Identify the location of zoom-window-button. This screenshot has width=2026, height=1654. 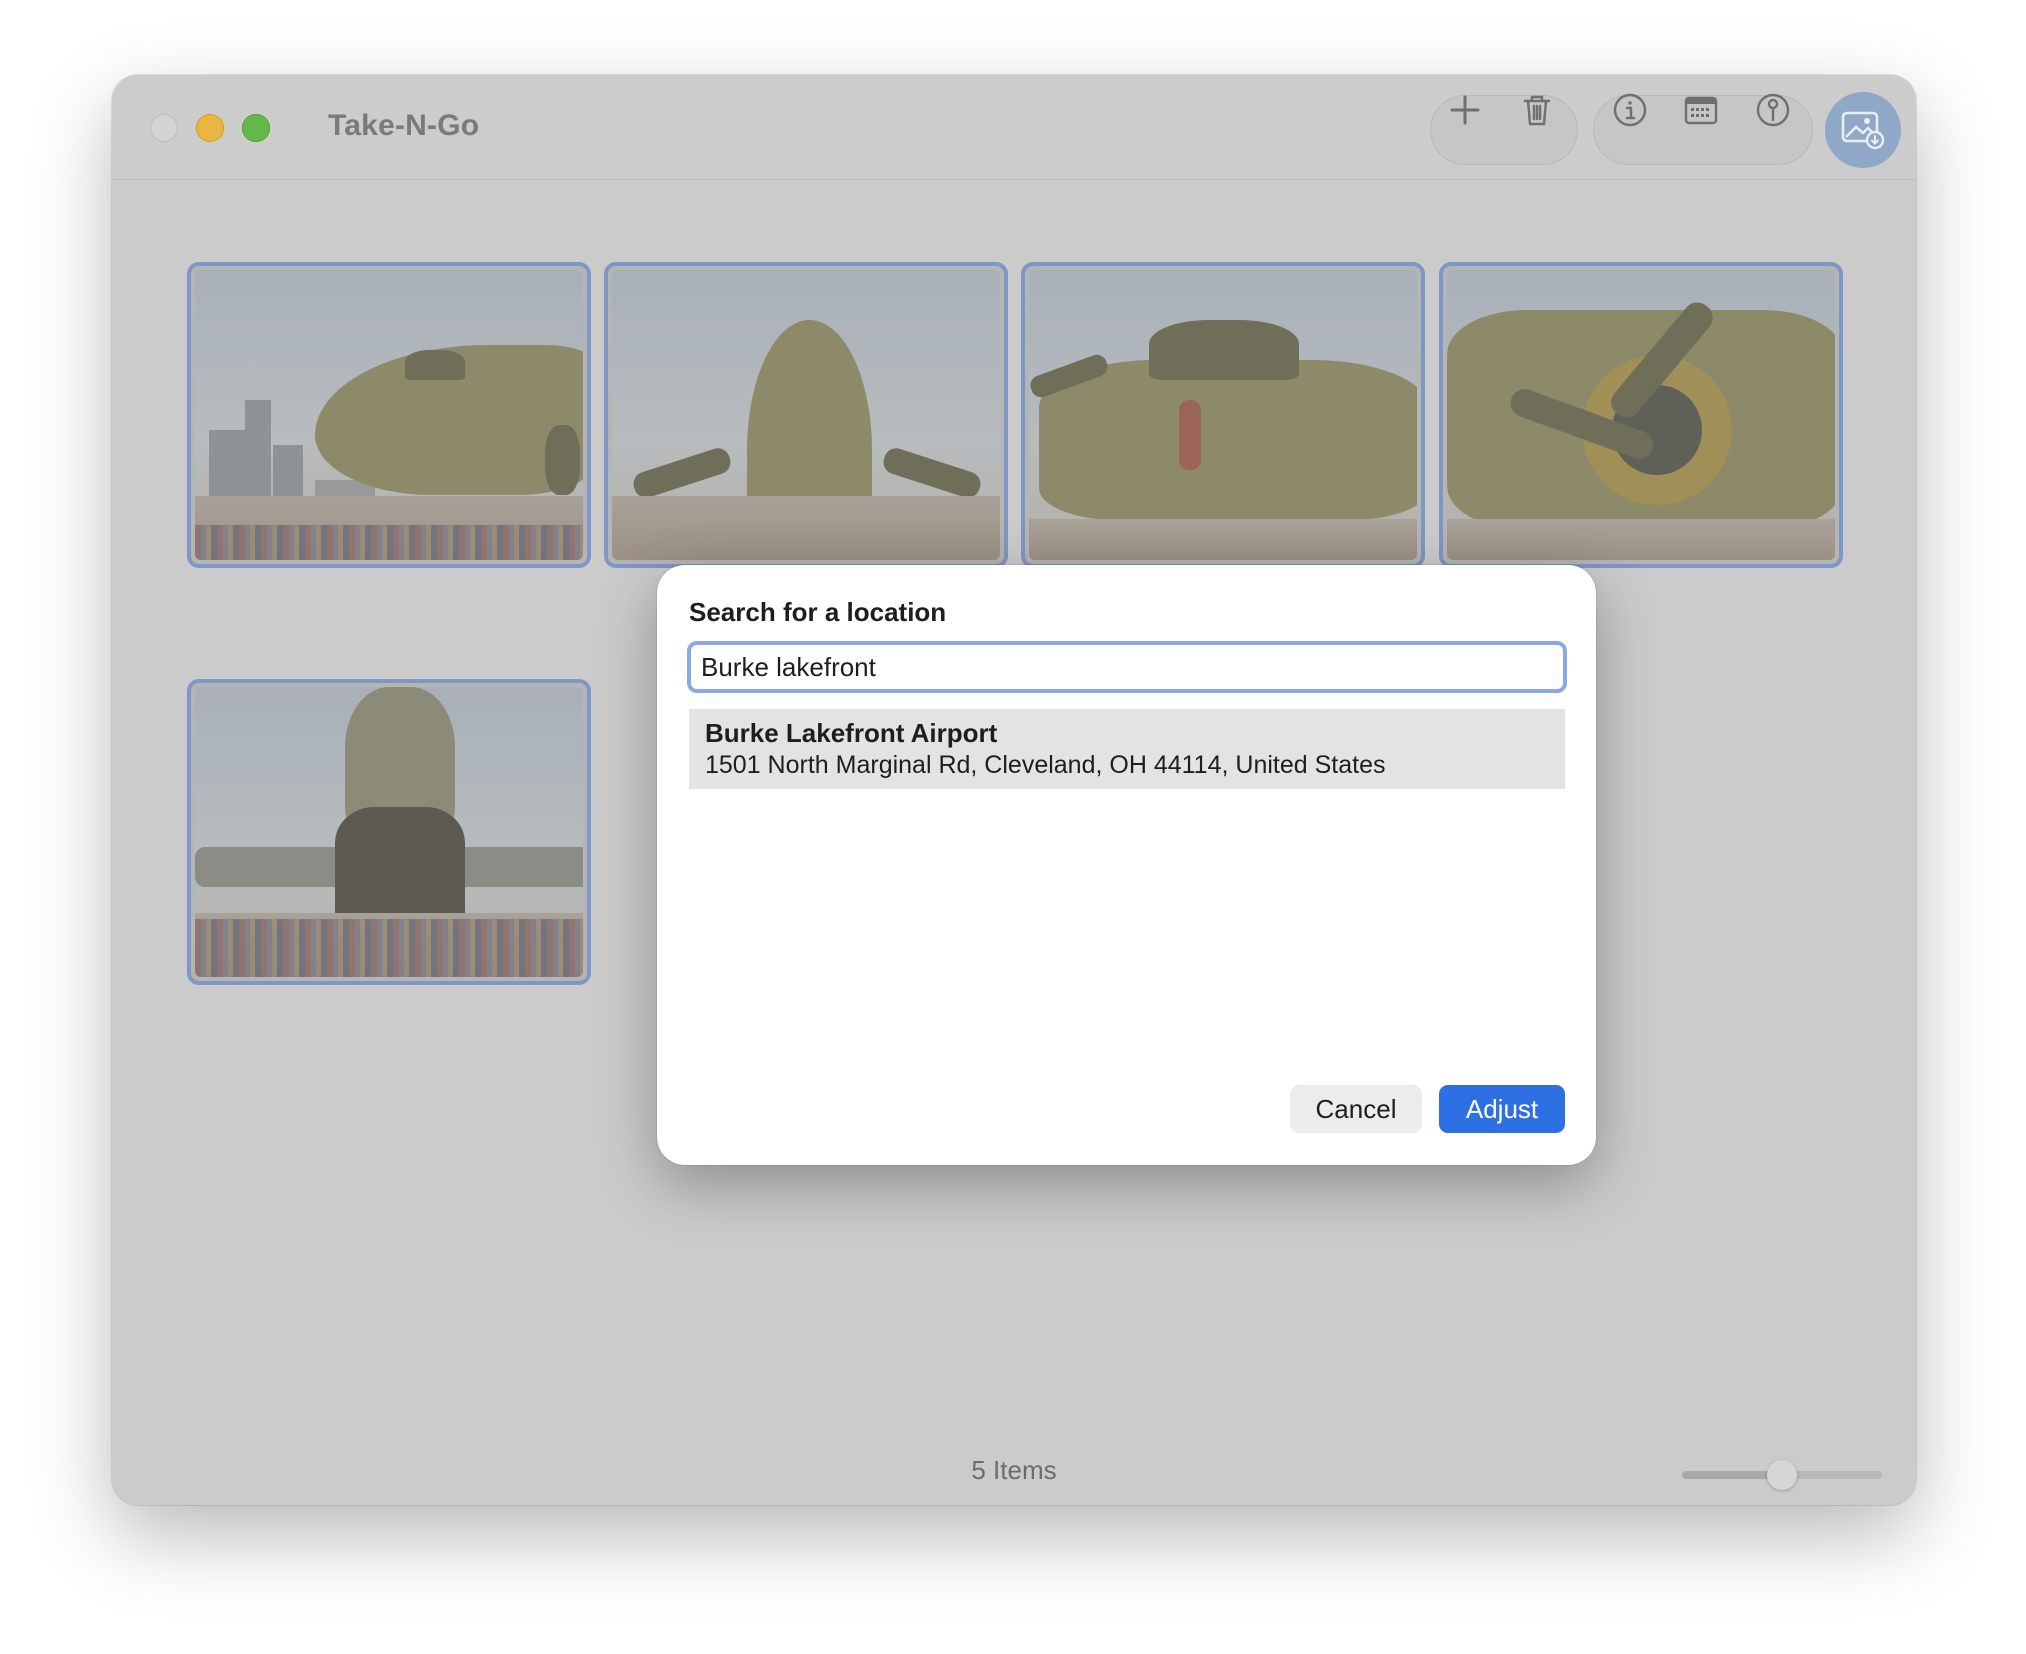
(256, 128).